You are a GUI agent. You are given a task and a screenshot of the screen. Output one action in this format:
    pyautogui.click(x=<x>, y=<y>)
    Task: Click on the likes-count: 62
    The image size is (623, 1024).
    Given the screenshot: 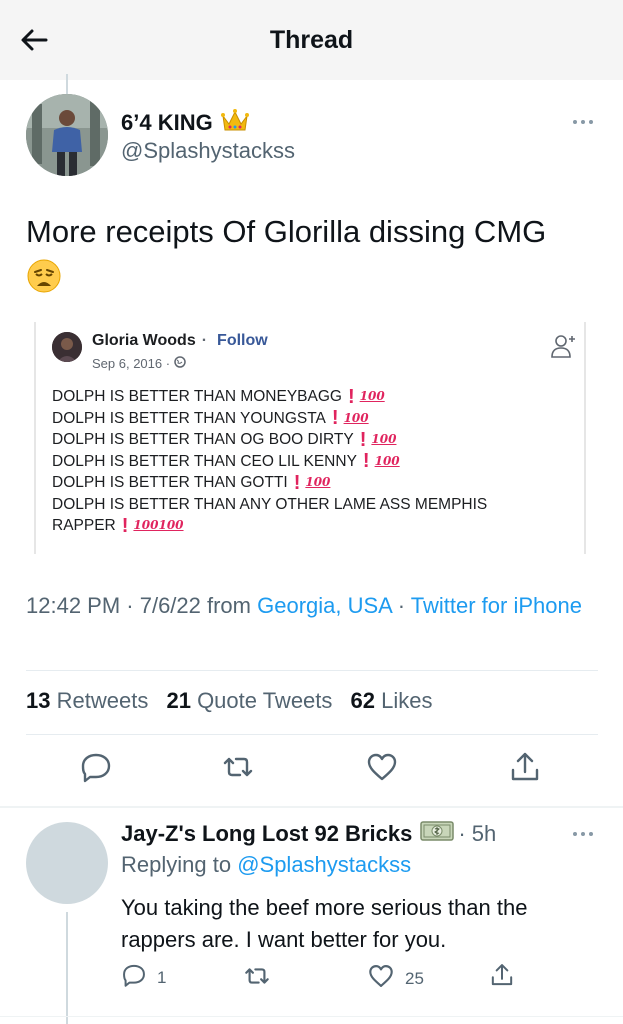 What is the action you would take?
    pyautogui.click(x=363, y=700)
    